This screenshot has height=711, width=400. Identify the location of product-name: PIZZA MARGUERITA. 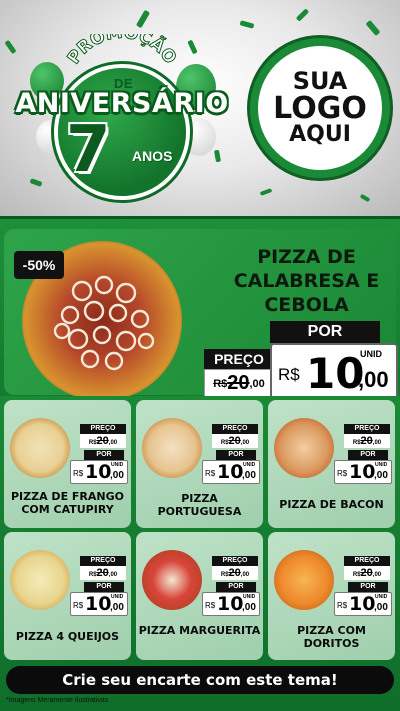
(199, 630).